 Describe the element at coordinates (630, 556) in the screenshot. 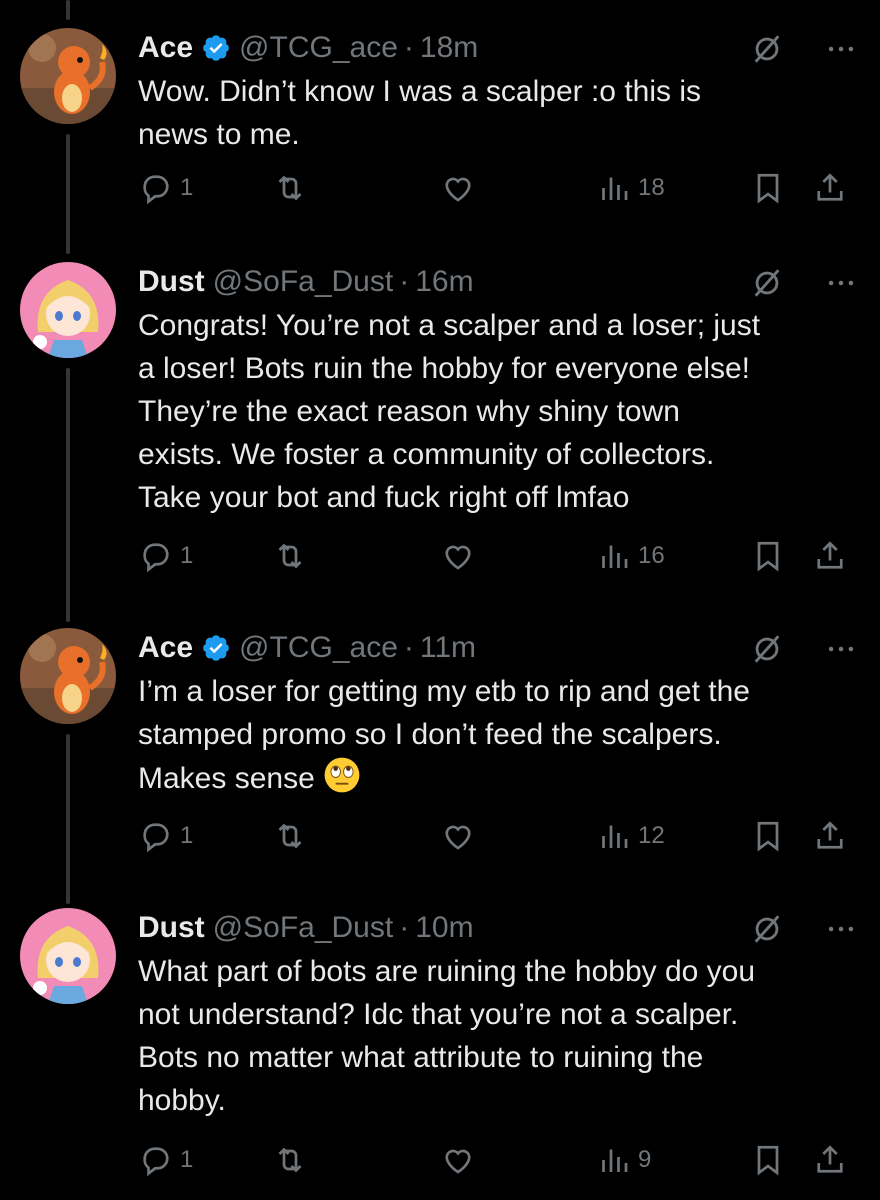

I see `views-button: 16` at that location.